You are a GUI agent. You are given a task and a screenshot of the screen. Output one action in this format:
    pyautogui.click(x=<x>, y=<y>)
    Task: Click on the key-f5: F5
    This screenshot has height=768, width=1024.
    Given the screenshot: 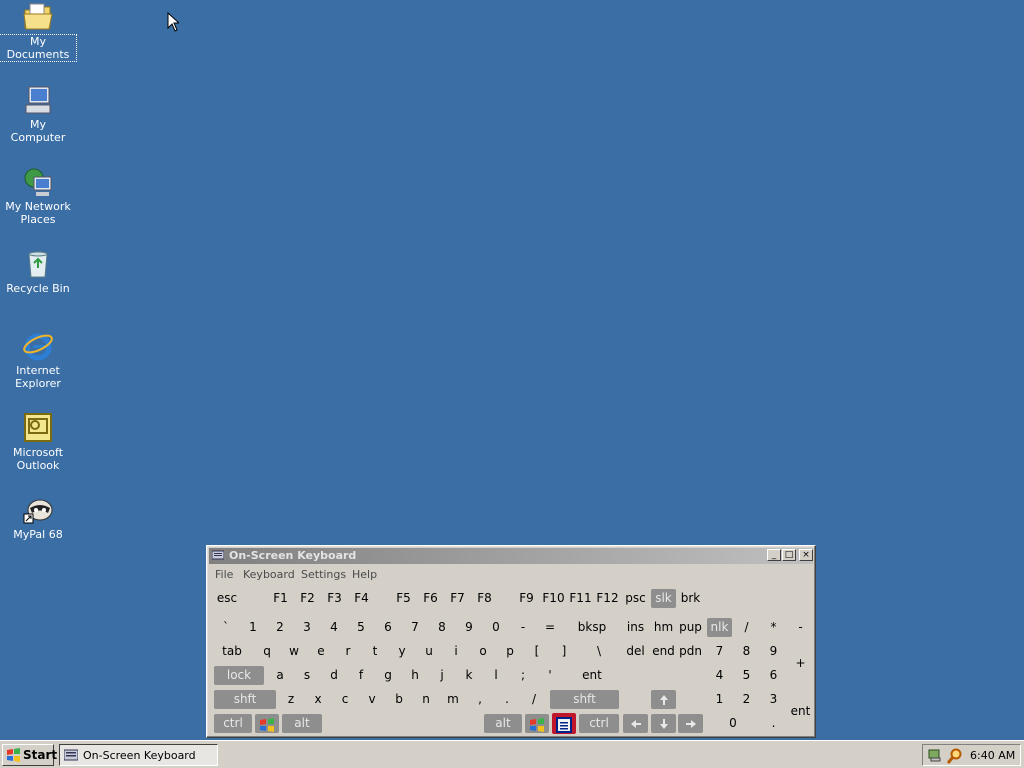 What is the action you would take?
    pyautogui.click(x=403, y=598)
    